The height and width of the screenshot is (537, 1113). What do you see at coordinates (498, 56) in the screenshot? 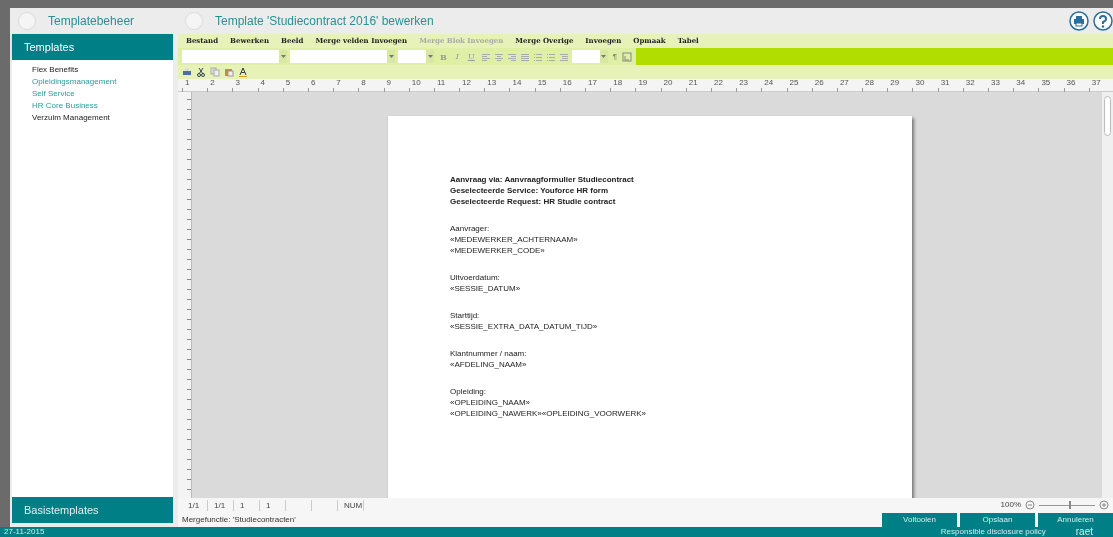
I see `align-center-icon` at bounding box center [498, 56].